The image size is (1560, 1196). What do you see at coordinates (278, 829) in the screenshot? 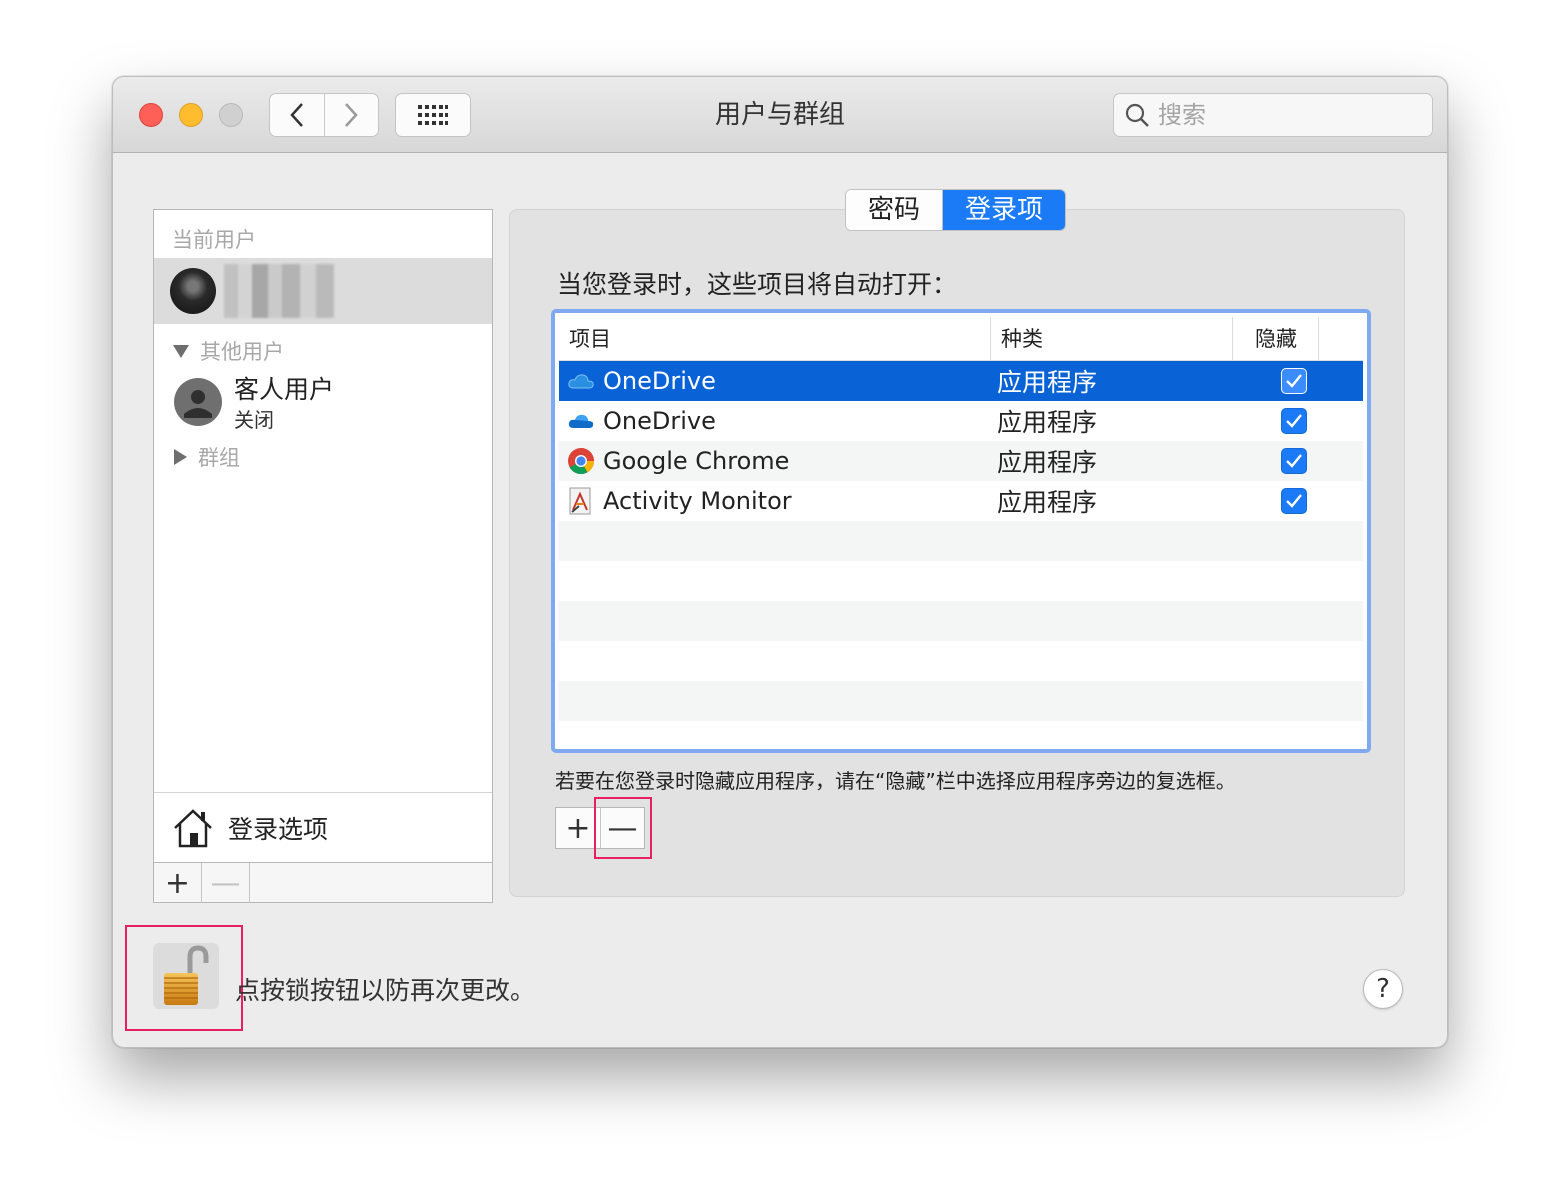
I see `login-options-label: 登录选项` at bounding box center [278, 829].